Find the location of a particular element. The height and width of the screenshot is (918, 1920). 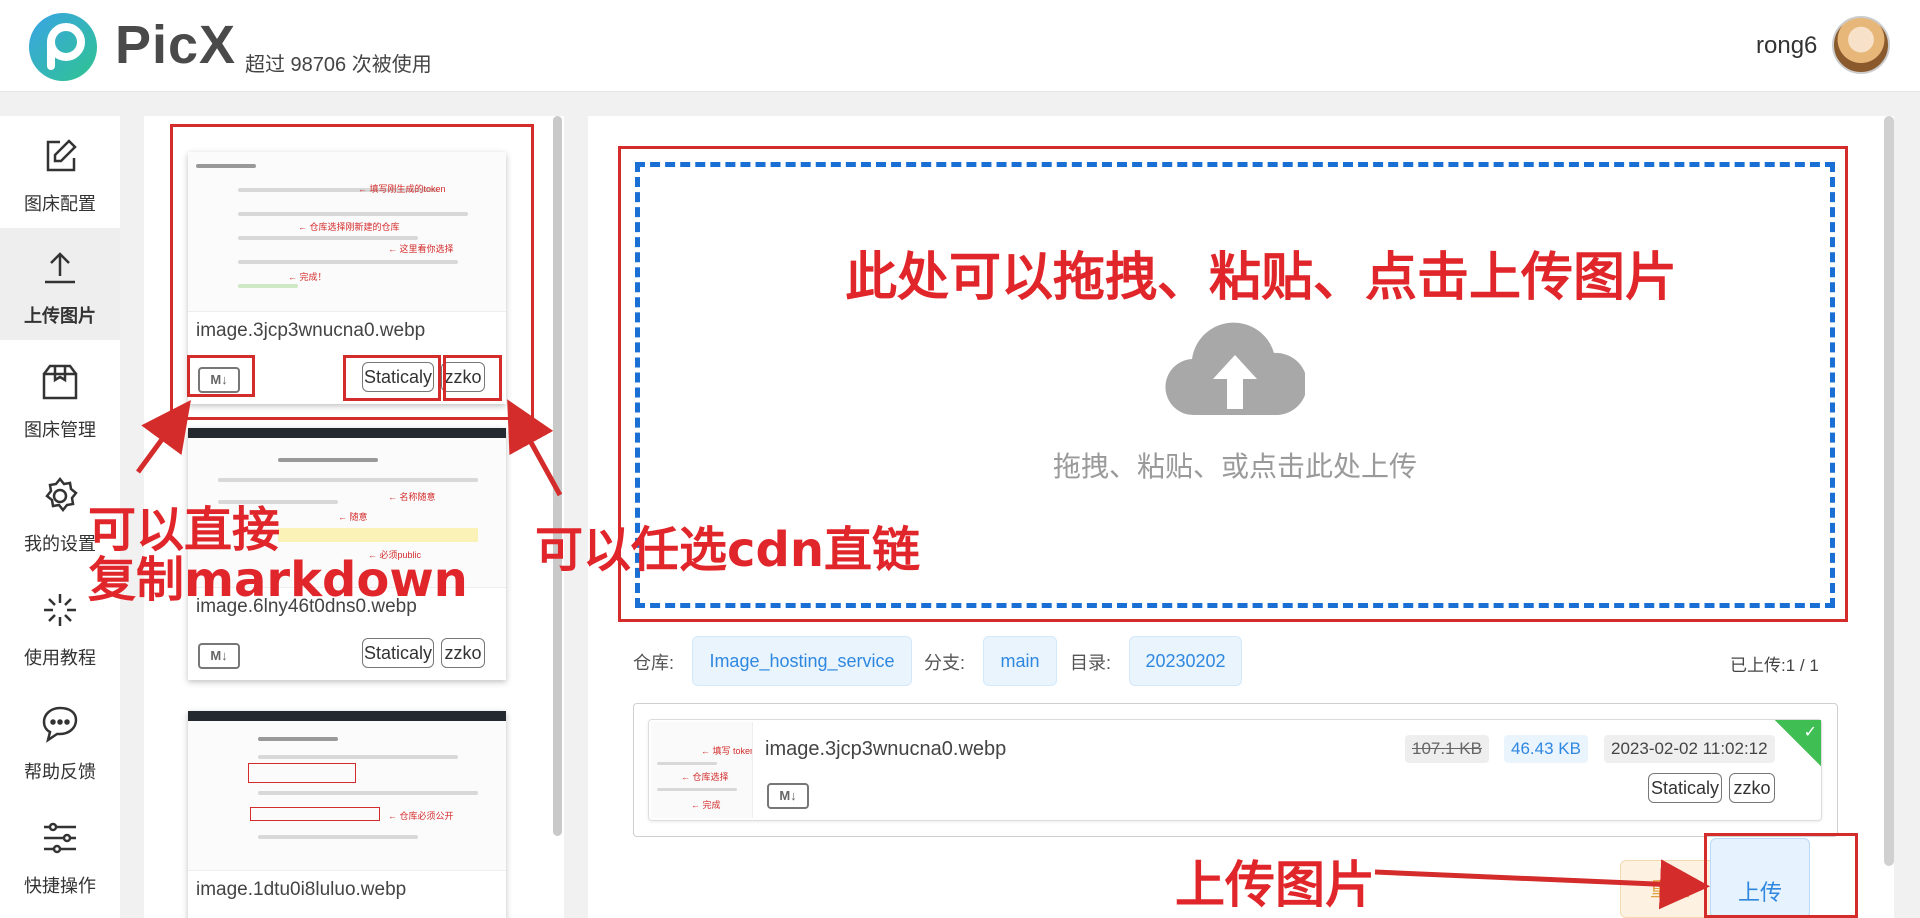

app-header: PicX 超过 98706 次被使用 rong6 is located at coordinates (960, 46).